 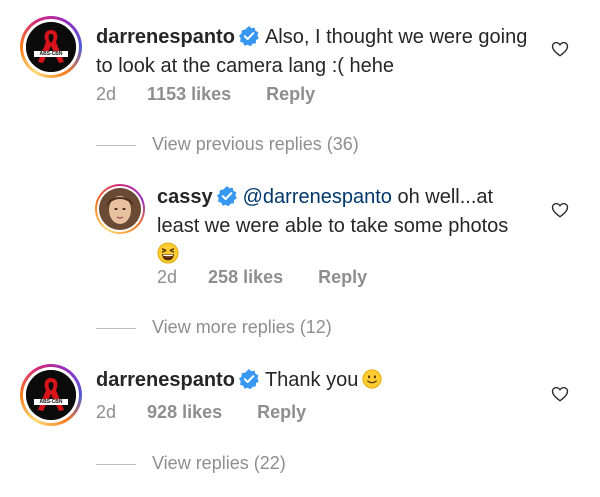 I want to click on view-more-replies-label: View more replies (12), so click(x=242, y=327).